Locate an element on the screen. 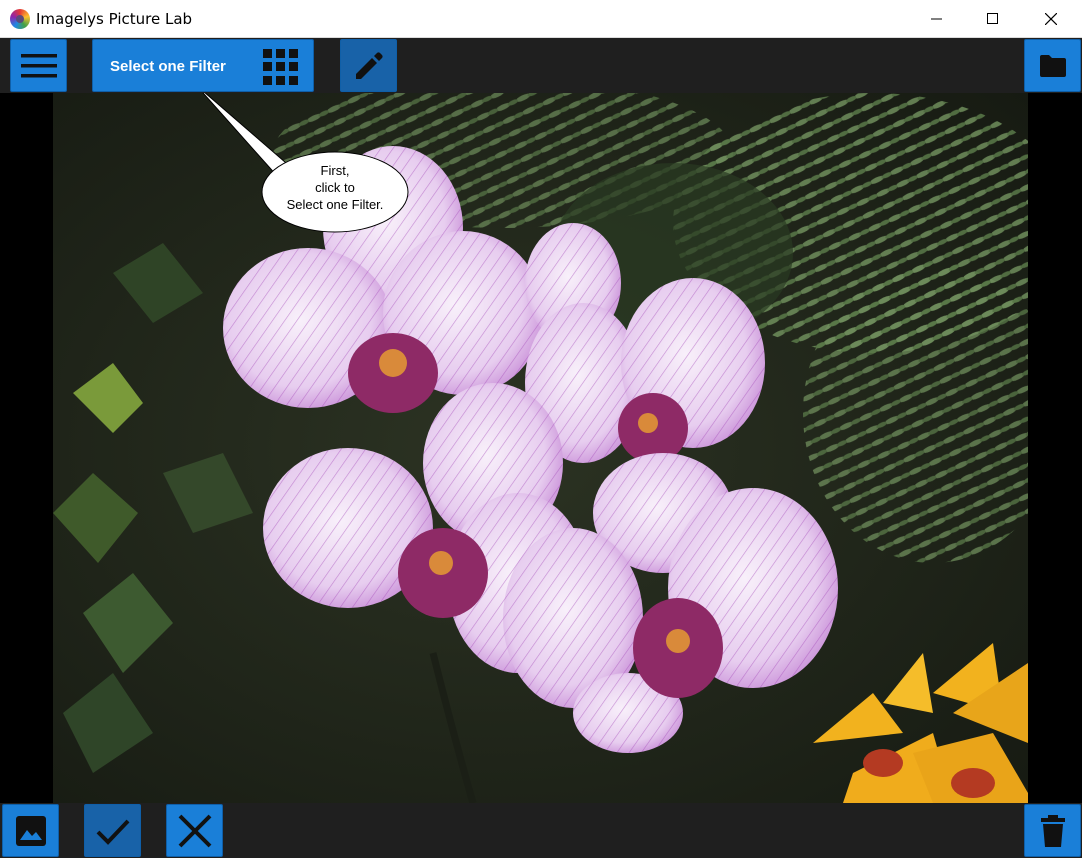 Image resolution: width=1082 pixels, height=858 pixels. callout-line-3: Select one Filter. is located at coordinates (335, 204).